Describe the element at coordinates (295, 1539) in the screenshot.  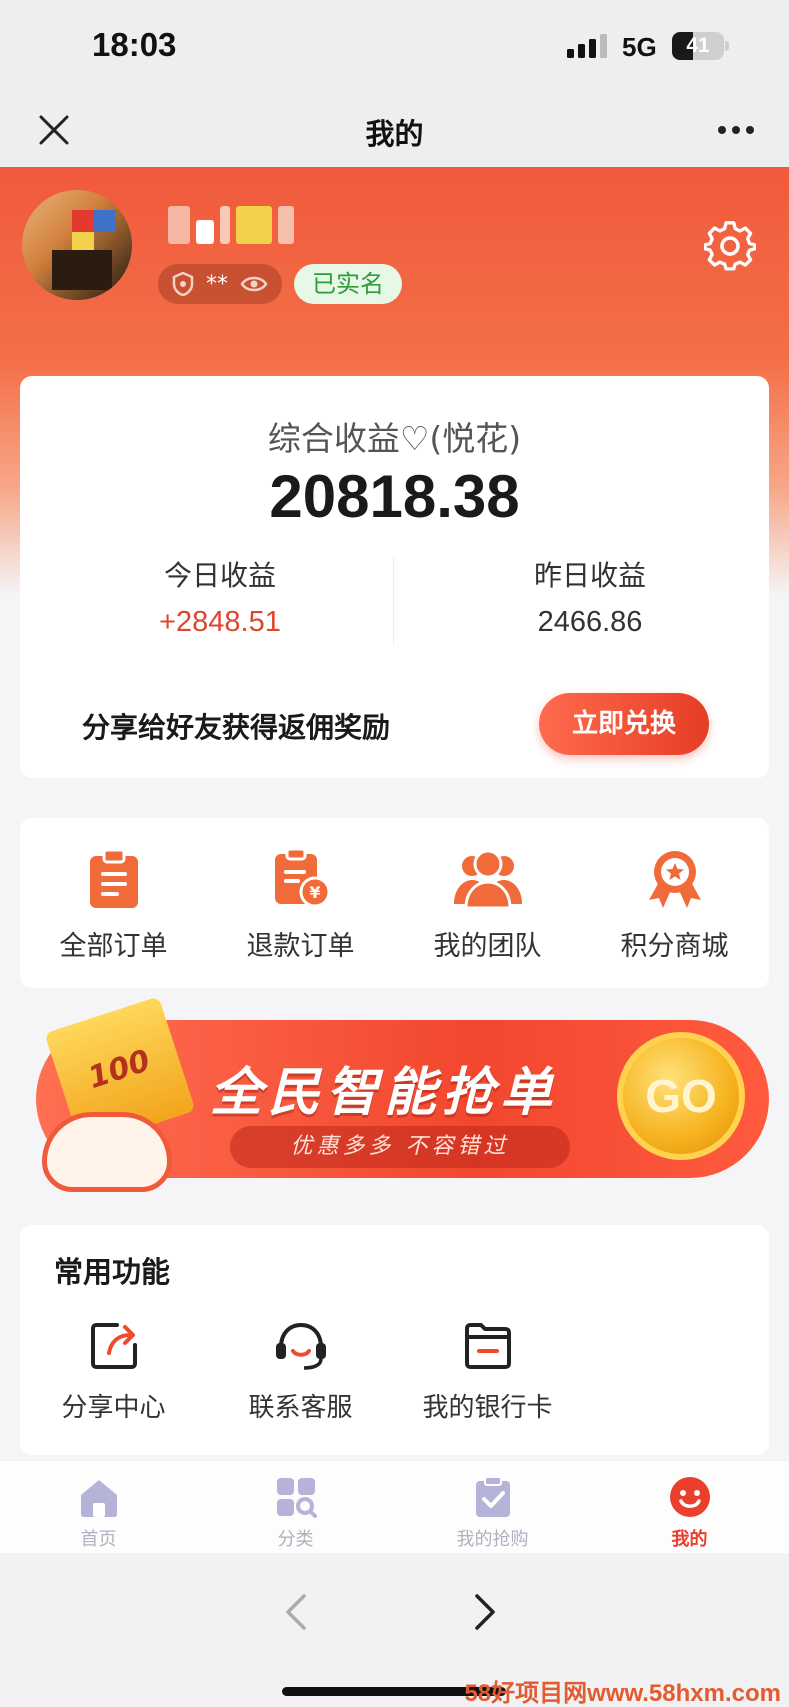
I see `tab-label: 分类` at that location.